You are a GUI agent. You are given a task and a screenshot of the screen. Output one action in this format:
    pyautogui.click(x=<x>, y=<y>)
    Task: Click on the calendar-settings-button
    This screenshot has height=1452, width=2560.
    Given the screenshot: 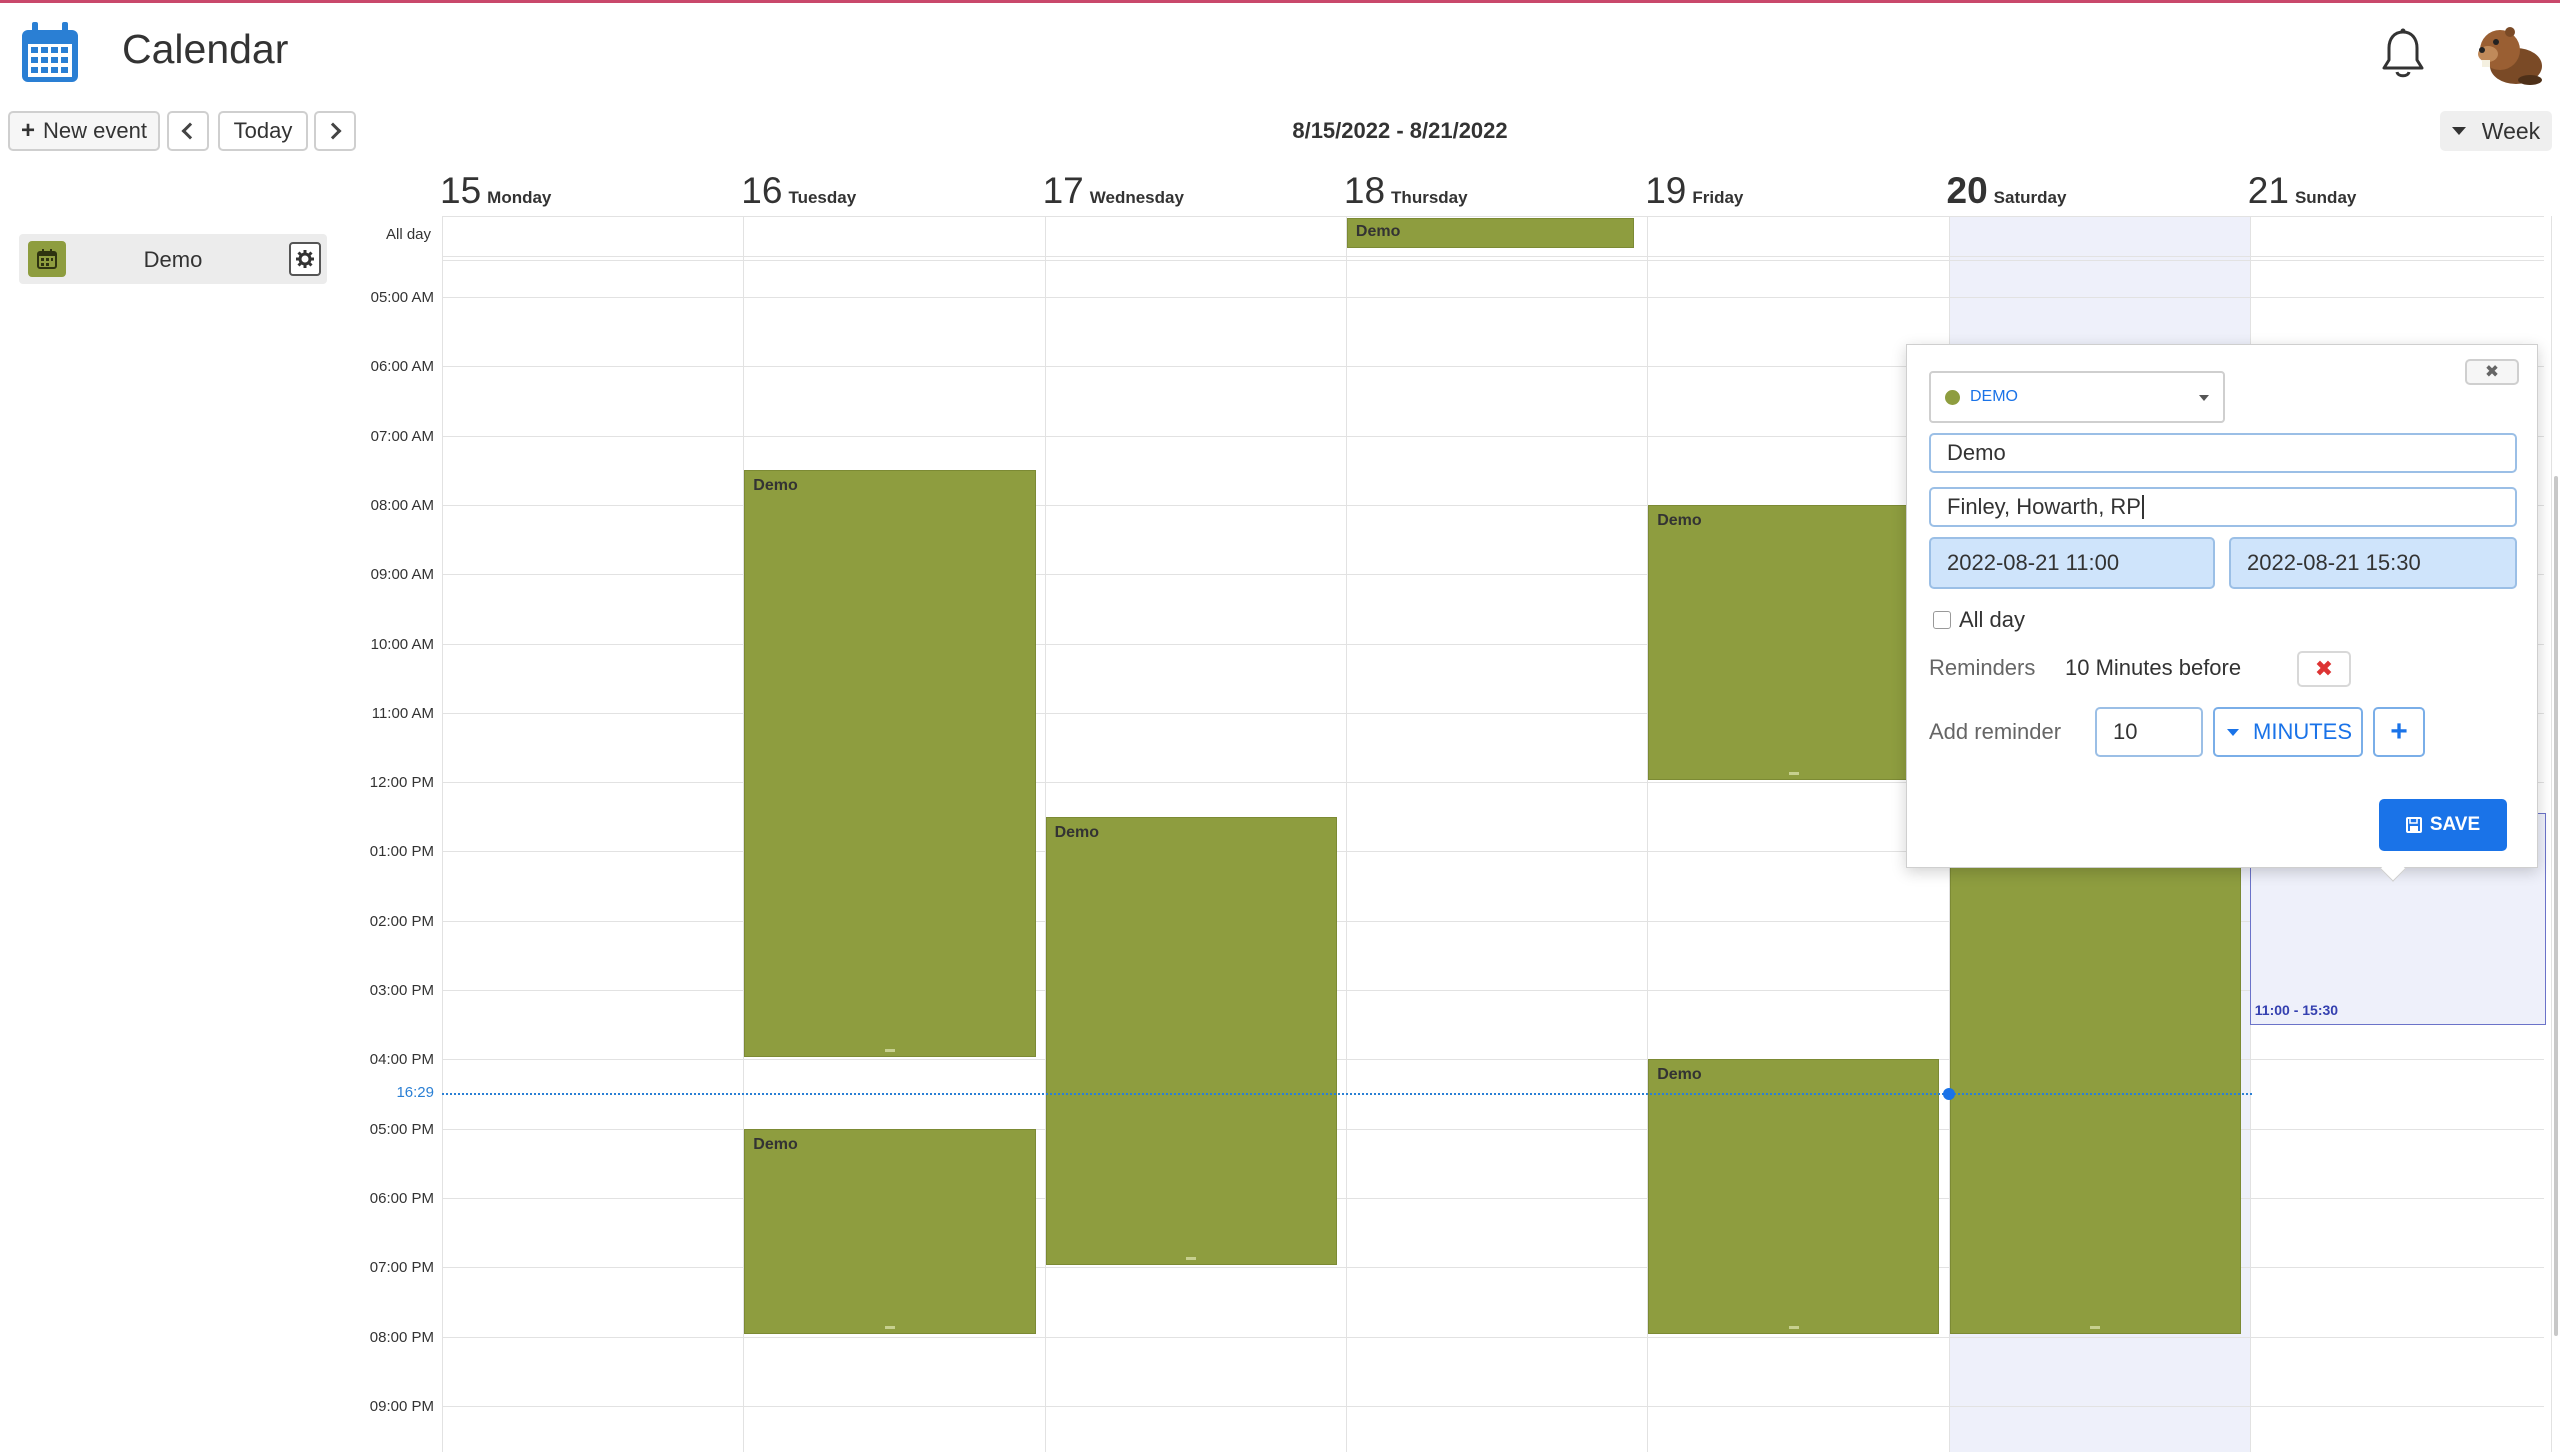 What is the action you would take?
    pyautogui.click(x=305, y=259)
    